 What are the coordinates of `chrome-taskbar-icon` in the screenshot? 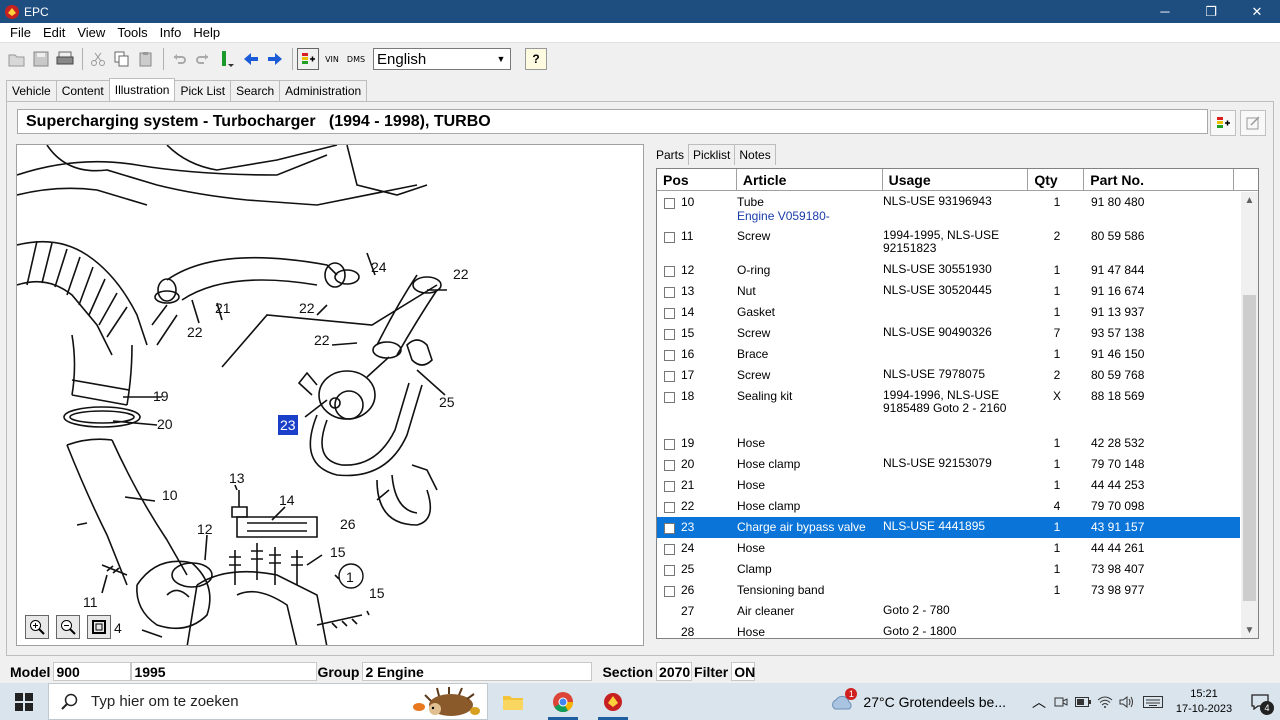 It's located at (563, 701).